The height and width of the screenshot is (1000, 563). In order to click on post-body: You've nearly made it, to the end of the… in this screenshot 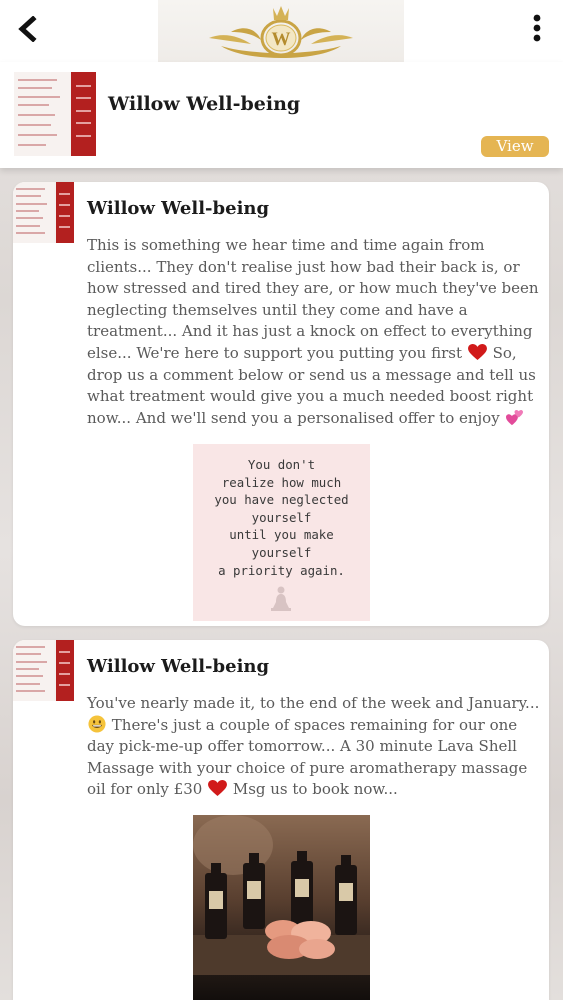, I will do `click(316, 747)`.